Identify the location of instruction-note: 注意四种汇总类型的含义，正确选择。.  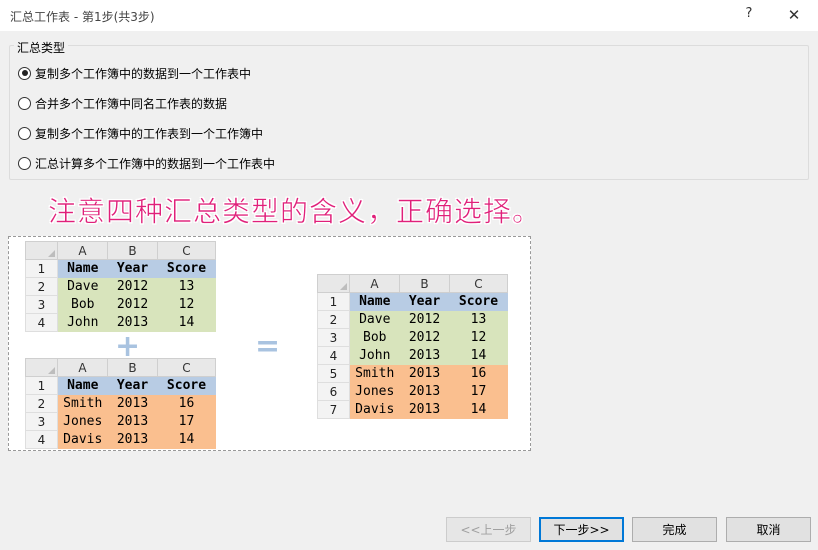
(295, 212).